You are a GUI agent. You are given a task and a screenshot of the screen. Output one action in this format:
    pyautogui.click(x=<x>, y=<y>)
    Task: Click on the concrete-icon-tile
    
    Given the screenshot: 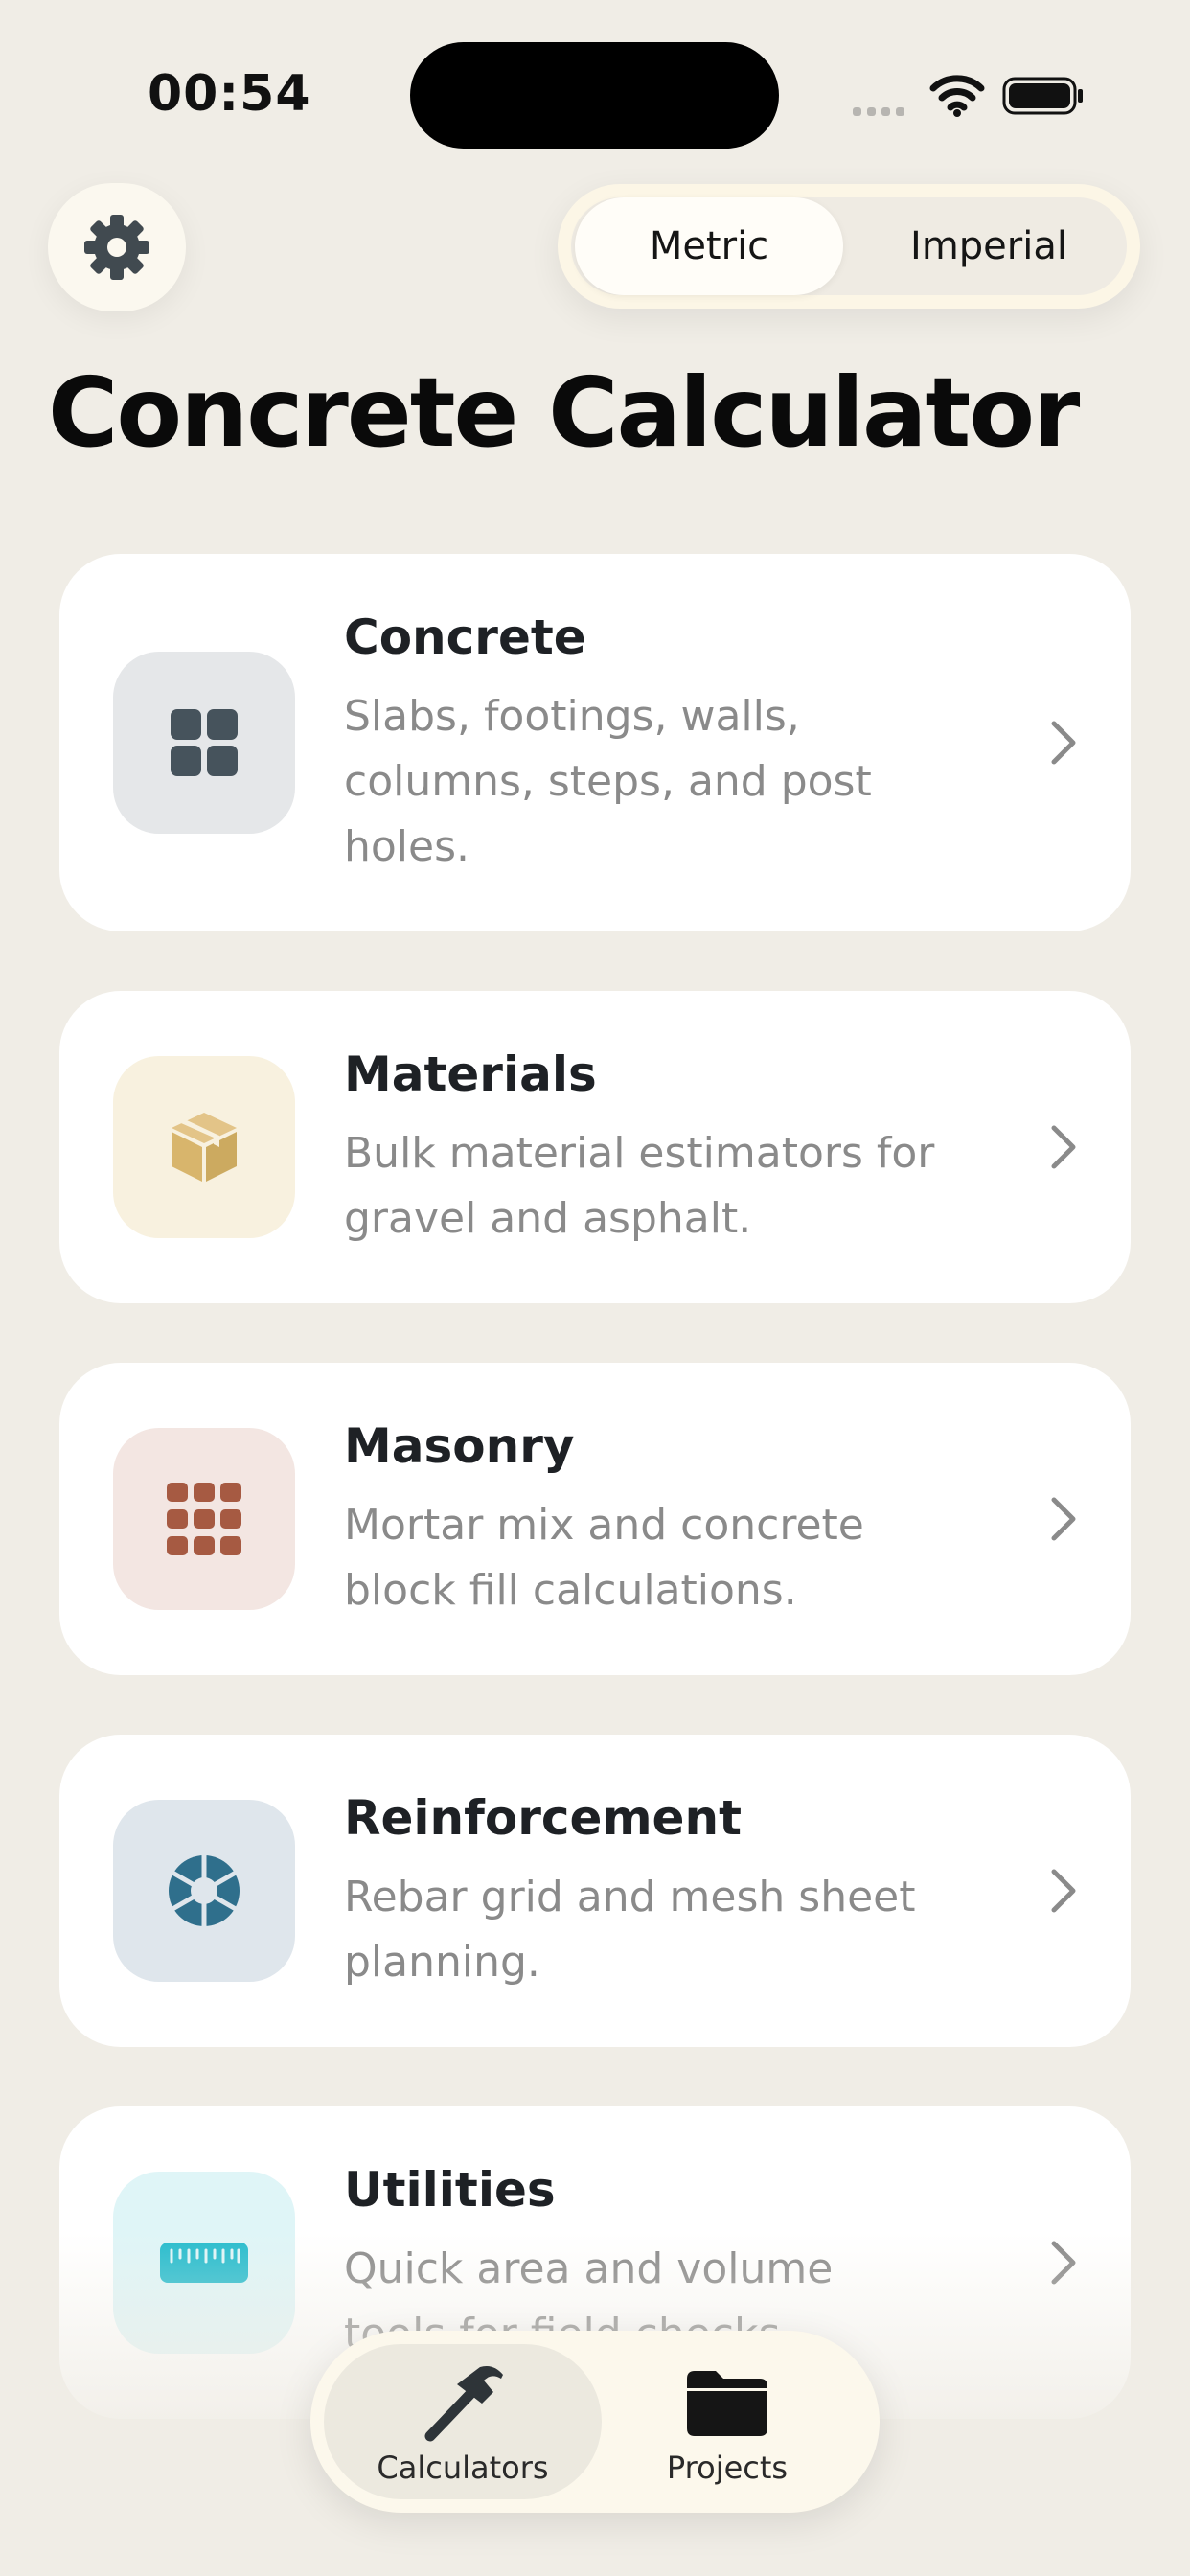 What is the action you would take?
    pyautogui.click(x=204, y=743)
    